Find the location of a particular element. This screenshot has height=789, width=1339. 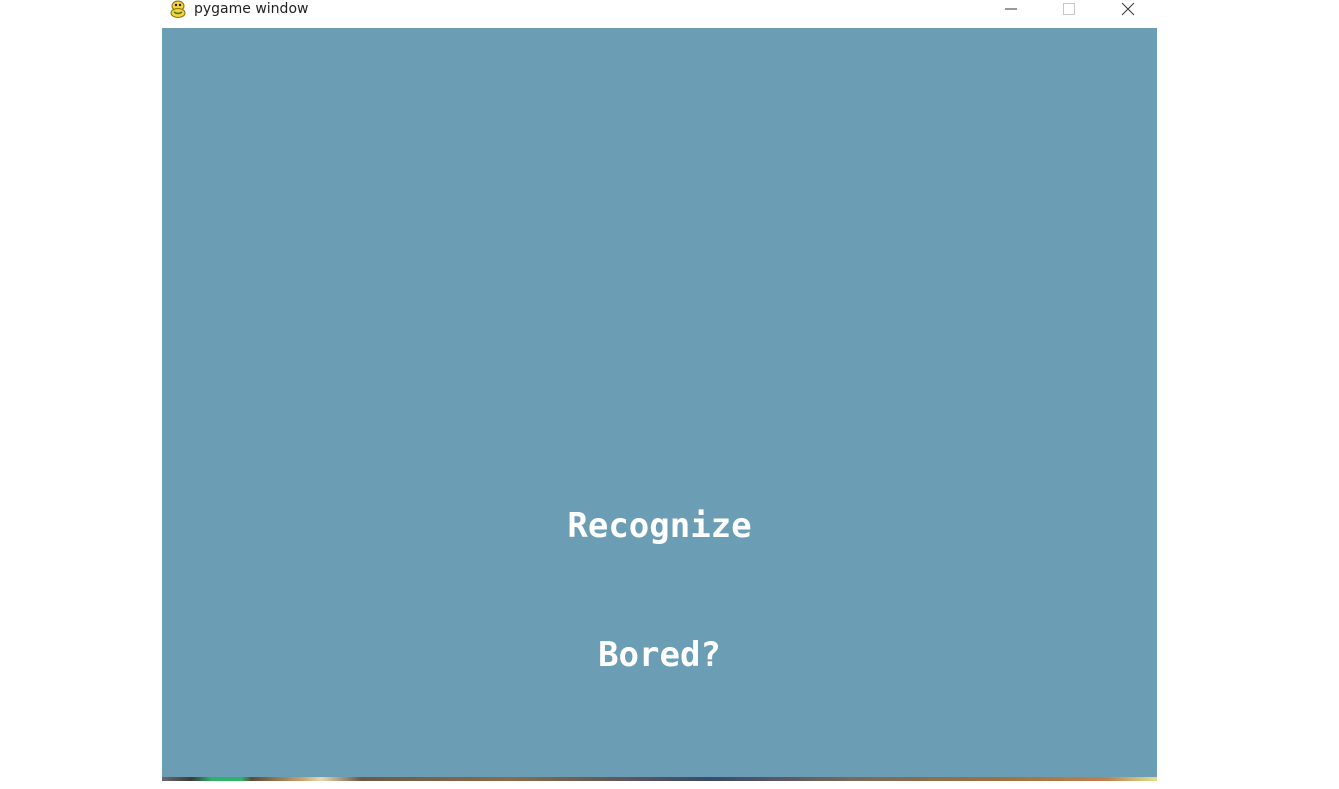

recognize-button: Recognize is located at coordinates (659, 526).